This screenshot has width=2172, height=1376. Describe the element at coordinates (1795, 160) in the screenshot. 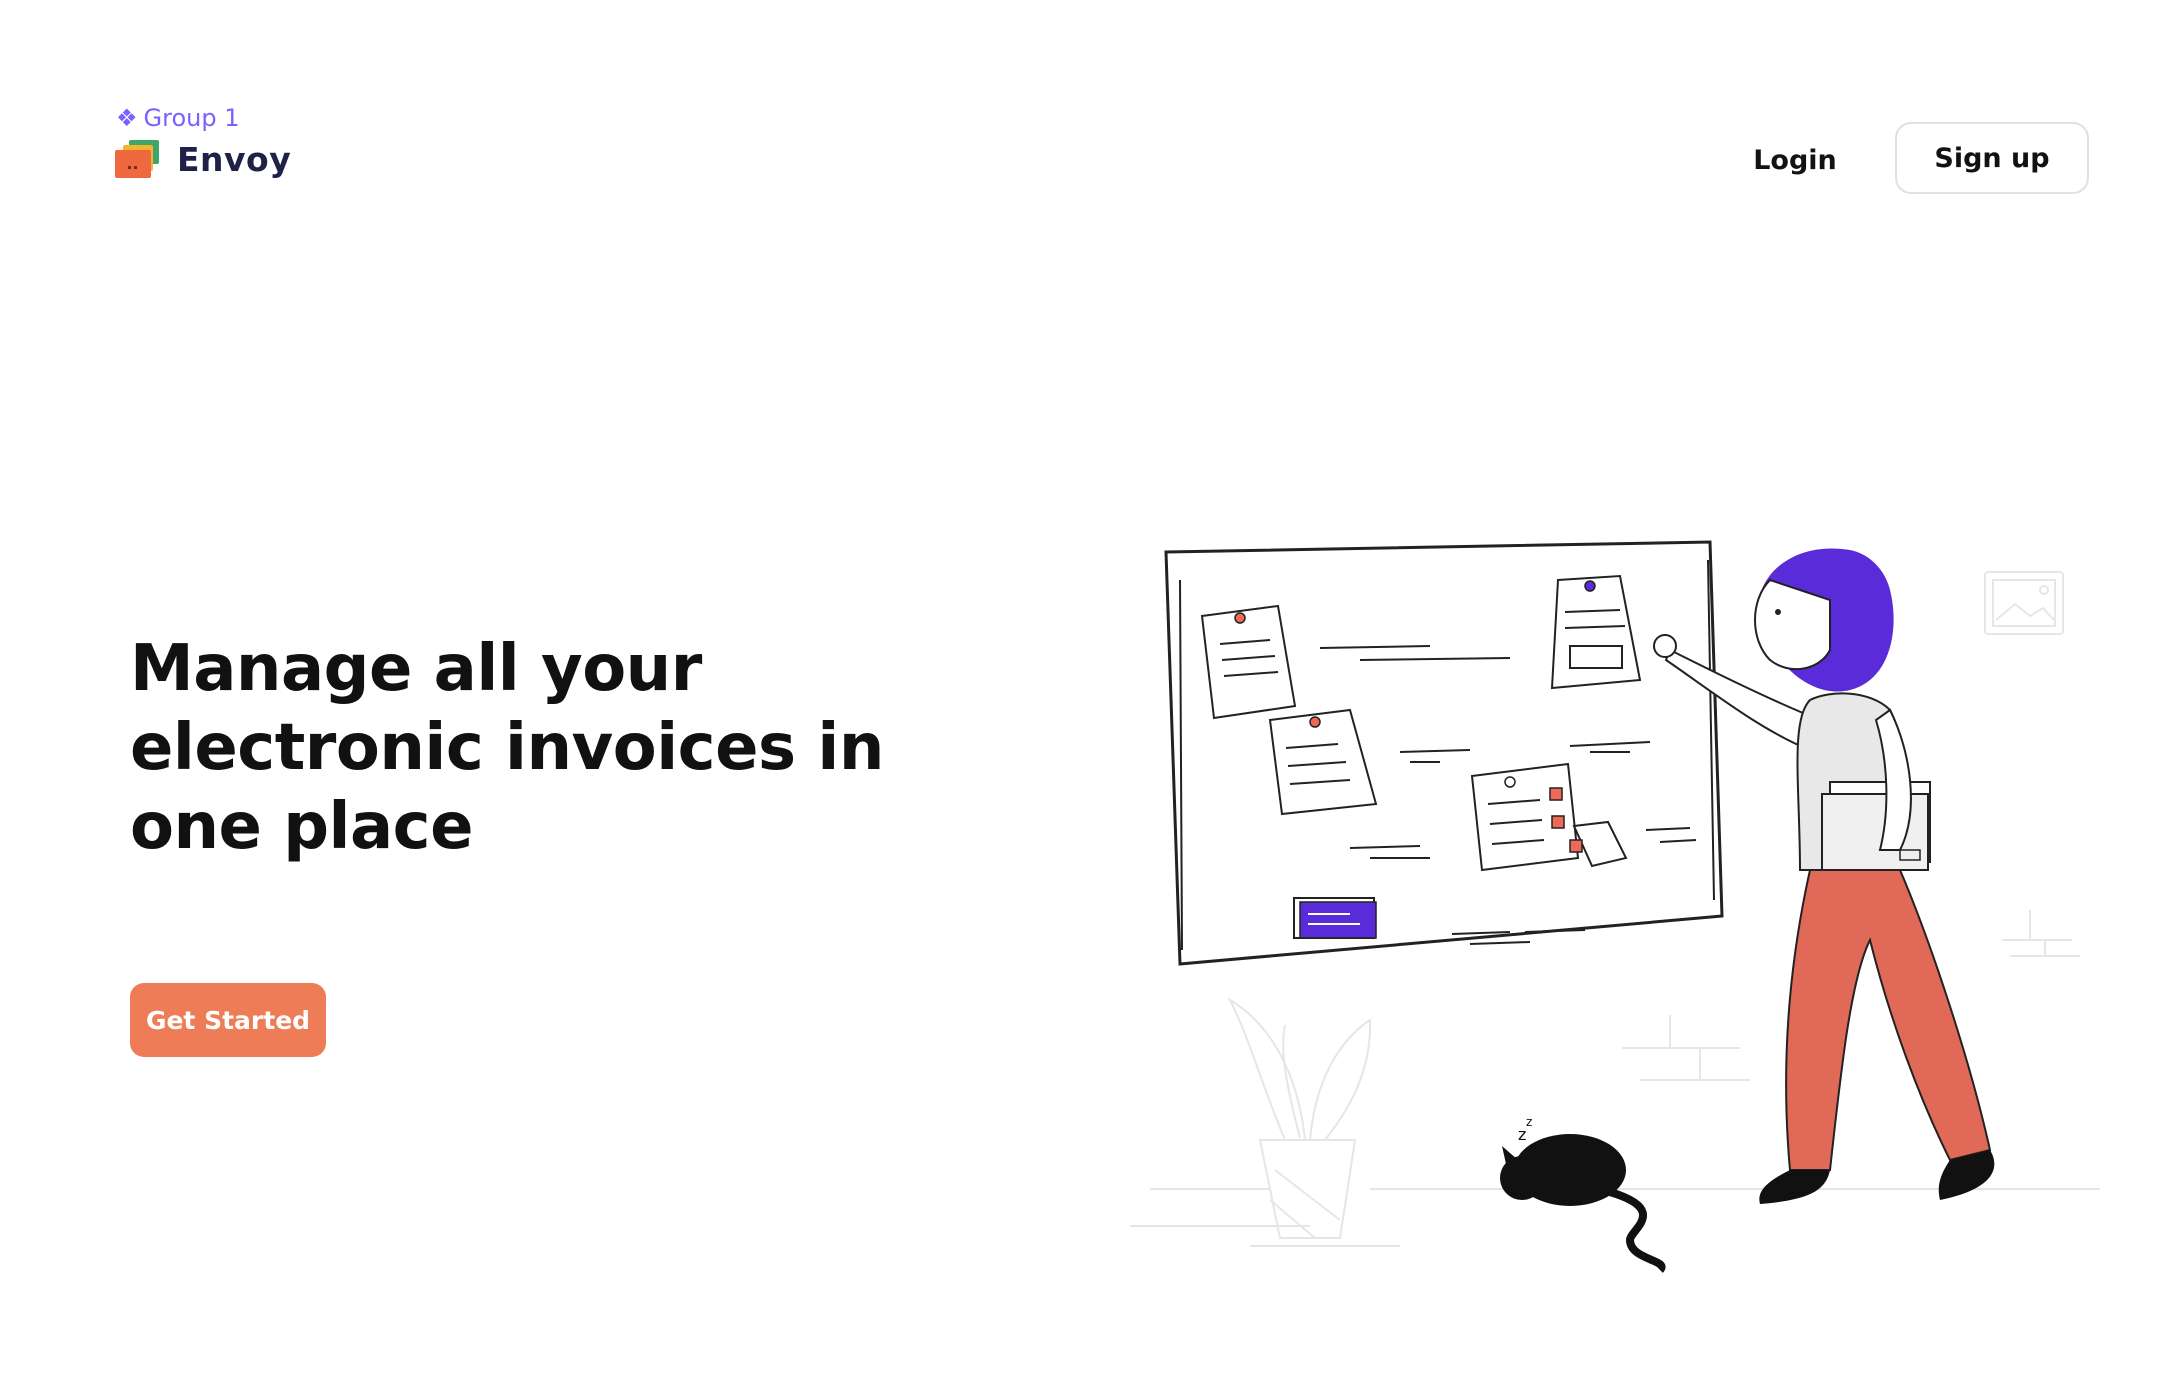

I see `login-link: Login` at that location.